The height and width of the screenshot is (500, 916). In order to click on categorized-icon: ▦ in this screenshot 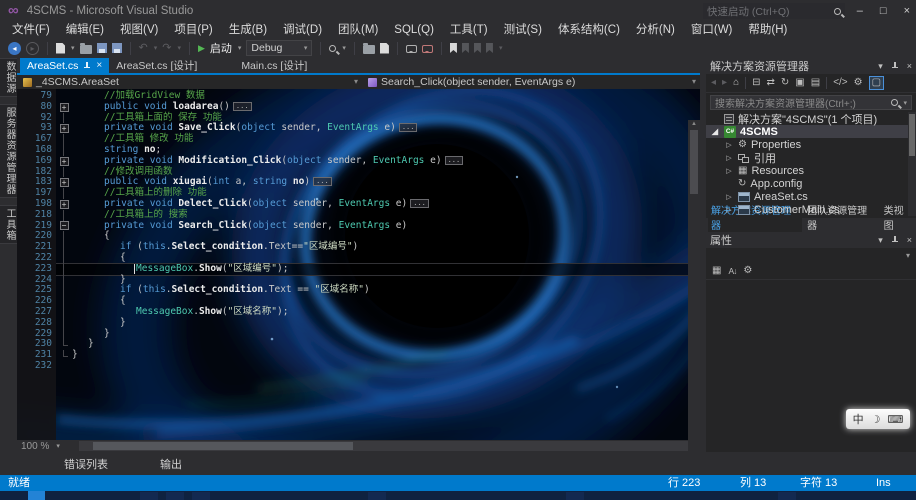, I will do `click(716, 270)`.